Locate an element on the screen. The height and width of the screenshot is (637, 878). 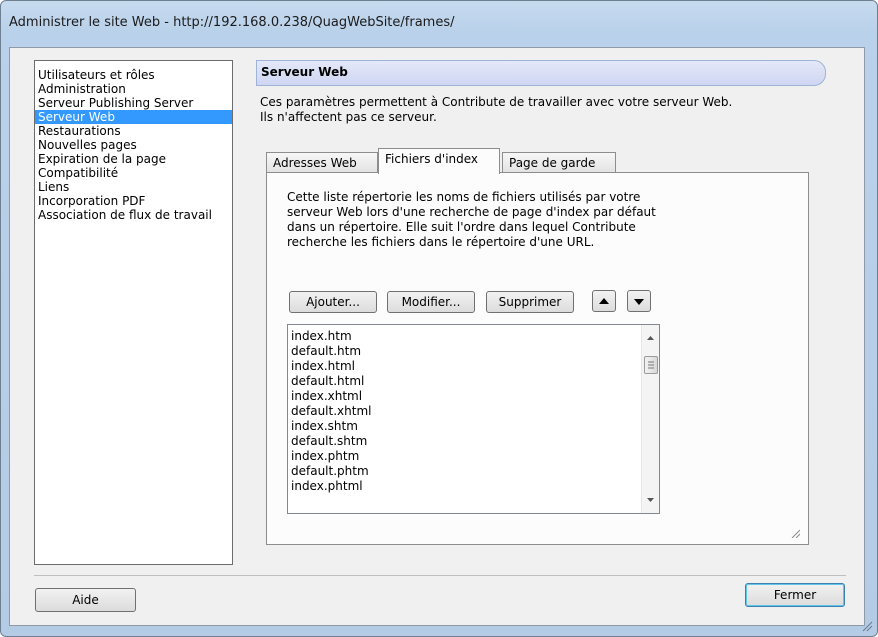
list-item: default.htm is located at coordinates (473, 351).